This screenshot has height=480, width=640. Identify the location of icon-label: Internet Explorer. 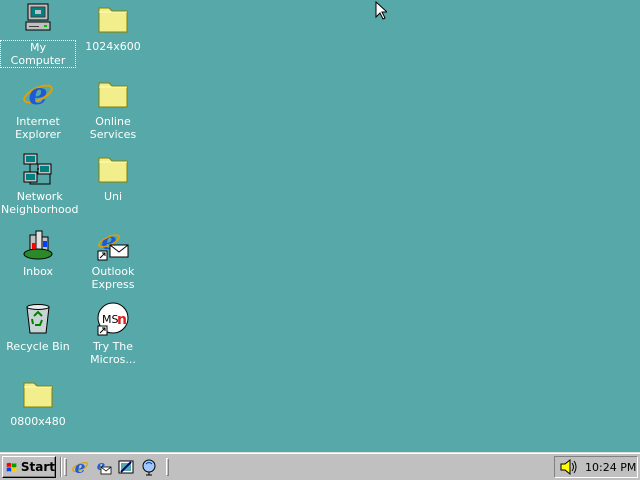
(38, 128).